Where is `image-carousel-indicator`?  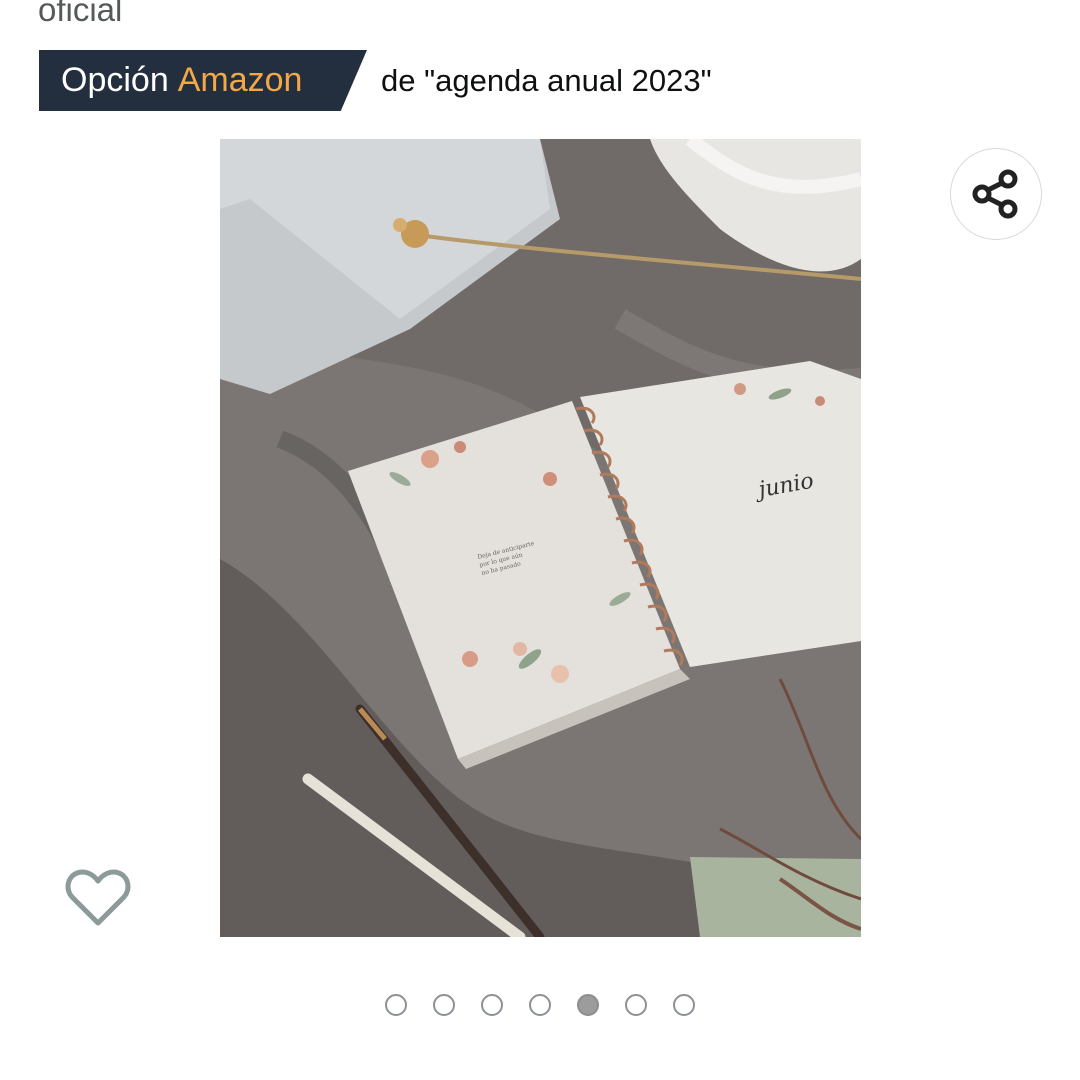 image-carousel-indicator is located at coordinates (540, 1005).